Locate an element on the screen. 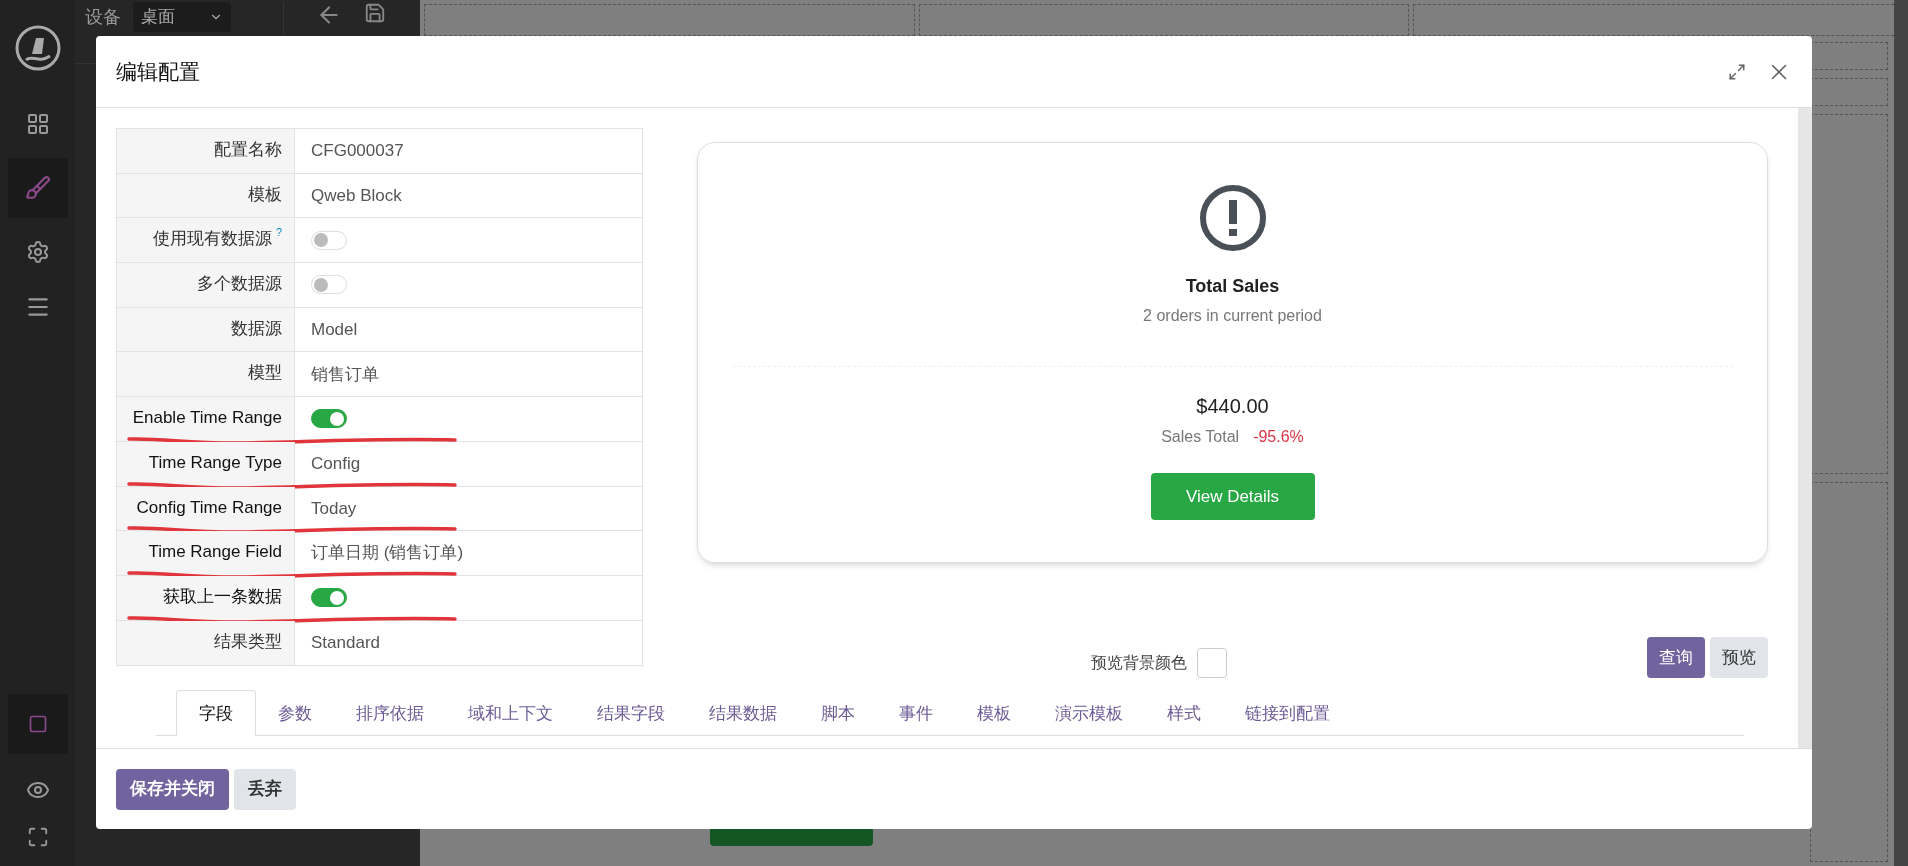 The height and width of the screenshot is (866, 1908). tab: 字段 is located at coordinates (216, 713).